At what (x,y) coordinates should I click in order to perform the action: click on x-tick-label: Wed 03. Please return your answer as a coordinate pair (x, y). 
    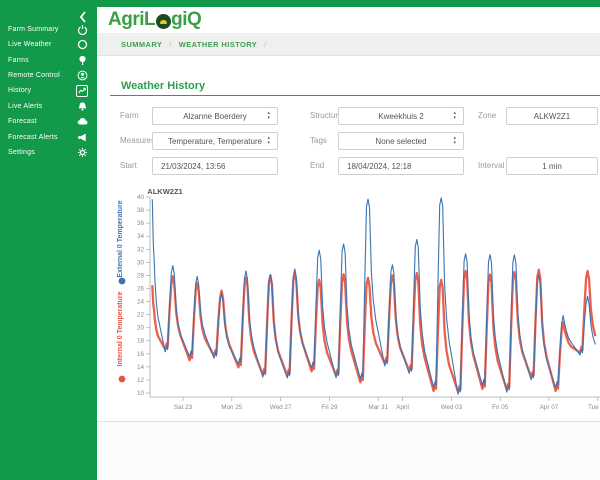
    Looking at the image, I should click on (452, 407).